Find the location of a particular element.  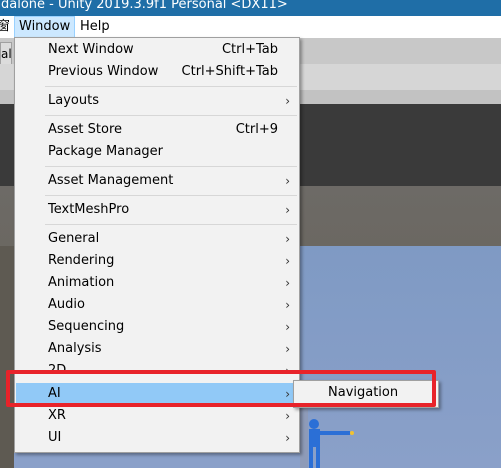

menu-item-label: XR is located at coordinates (57, 415).